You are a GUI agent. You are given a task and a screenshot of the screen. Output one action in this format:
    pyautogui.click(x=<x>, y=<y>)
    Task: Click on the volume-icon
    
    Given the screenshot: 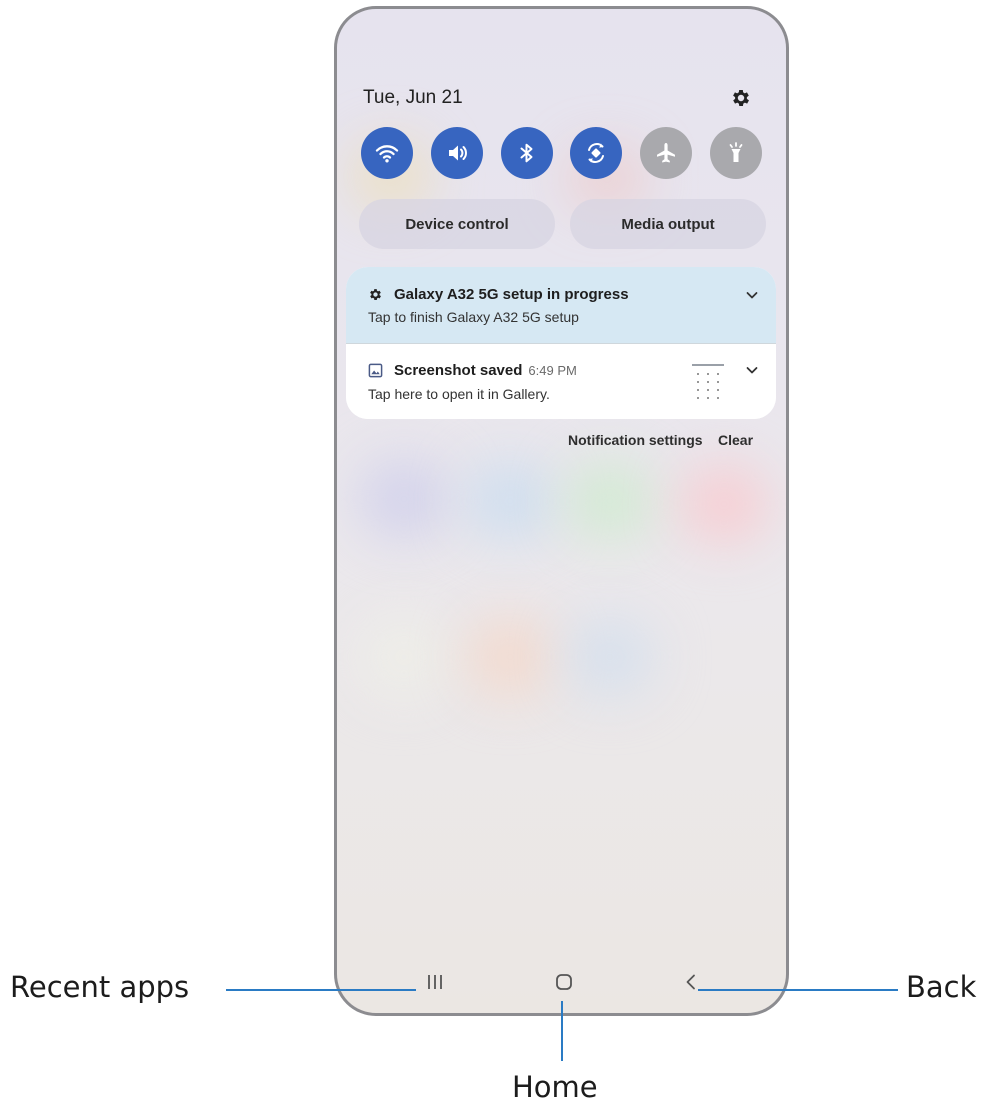 What is the action you would take?
    pyautogui.click(x=458, y=153)
    